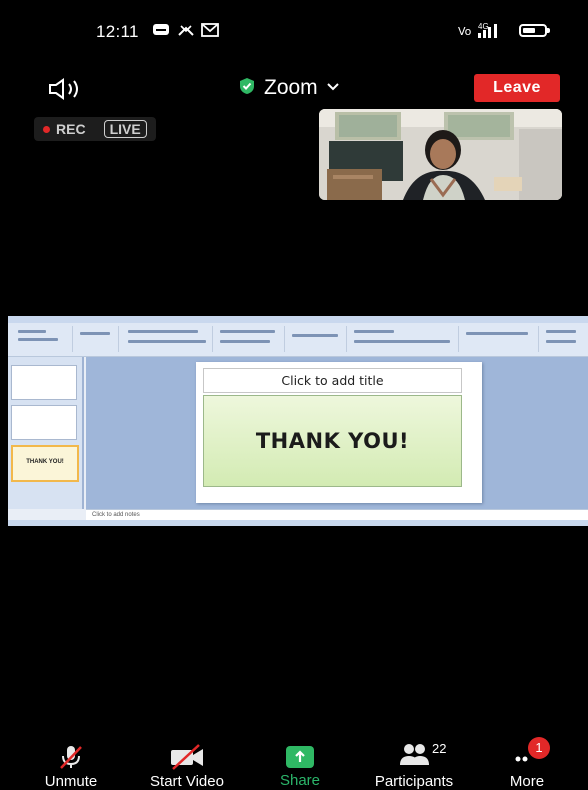  Describe the element at coordinates (187, 757) in the screenshot. I see `video-off-icon` at that location.